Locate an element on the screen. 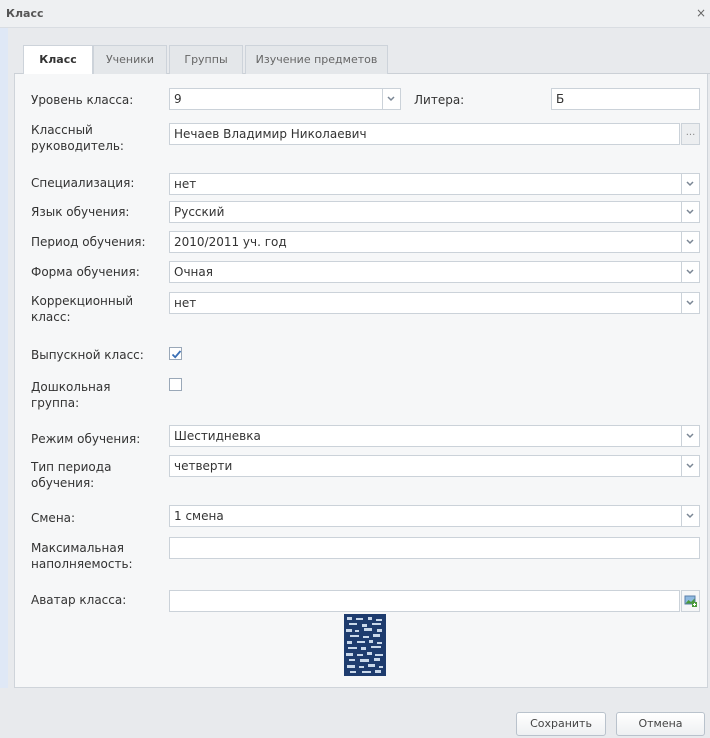 Image resolution: width=710 pixels, height=738 pixels. study-form-dropdown-button is located at coordinates (691, 272).